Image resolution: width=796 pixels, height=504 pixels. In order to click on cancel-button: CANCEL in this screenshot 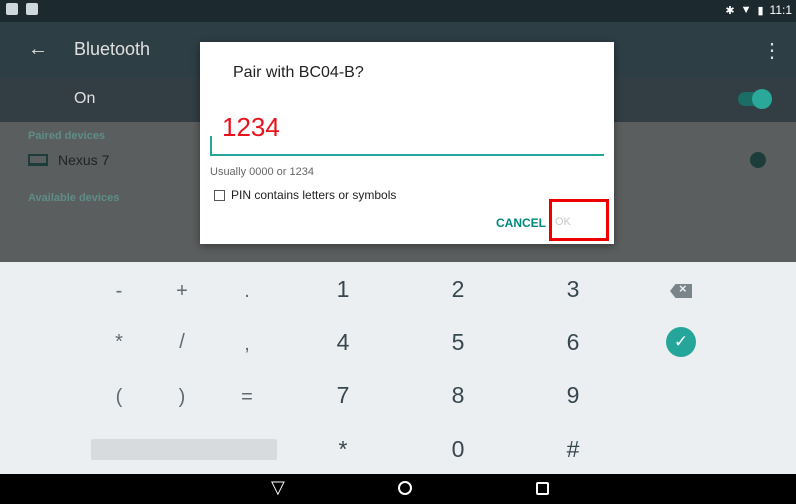, I will do `click(521, 223)`.